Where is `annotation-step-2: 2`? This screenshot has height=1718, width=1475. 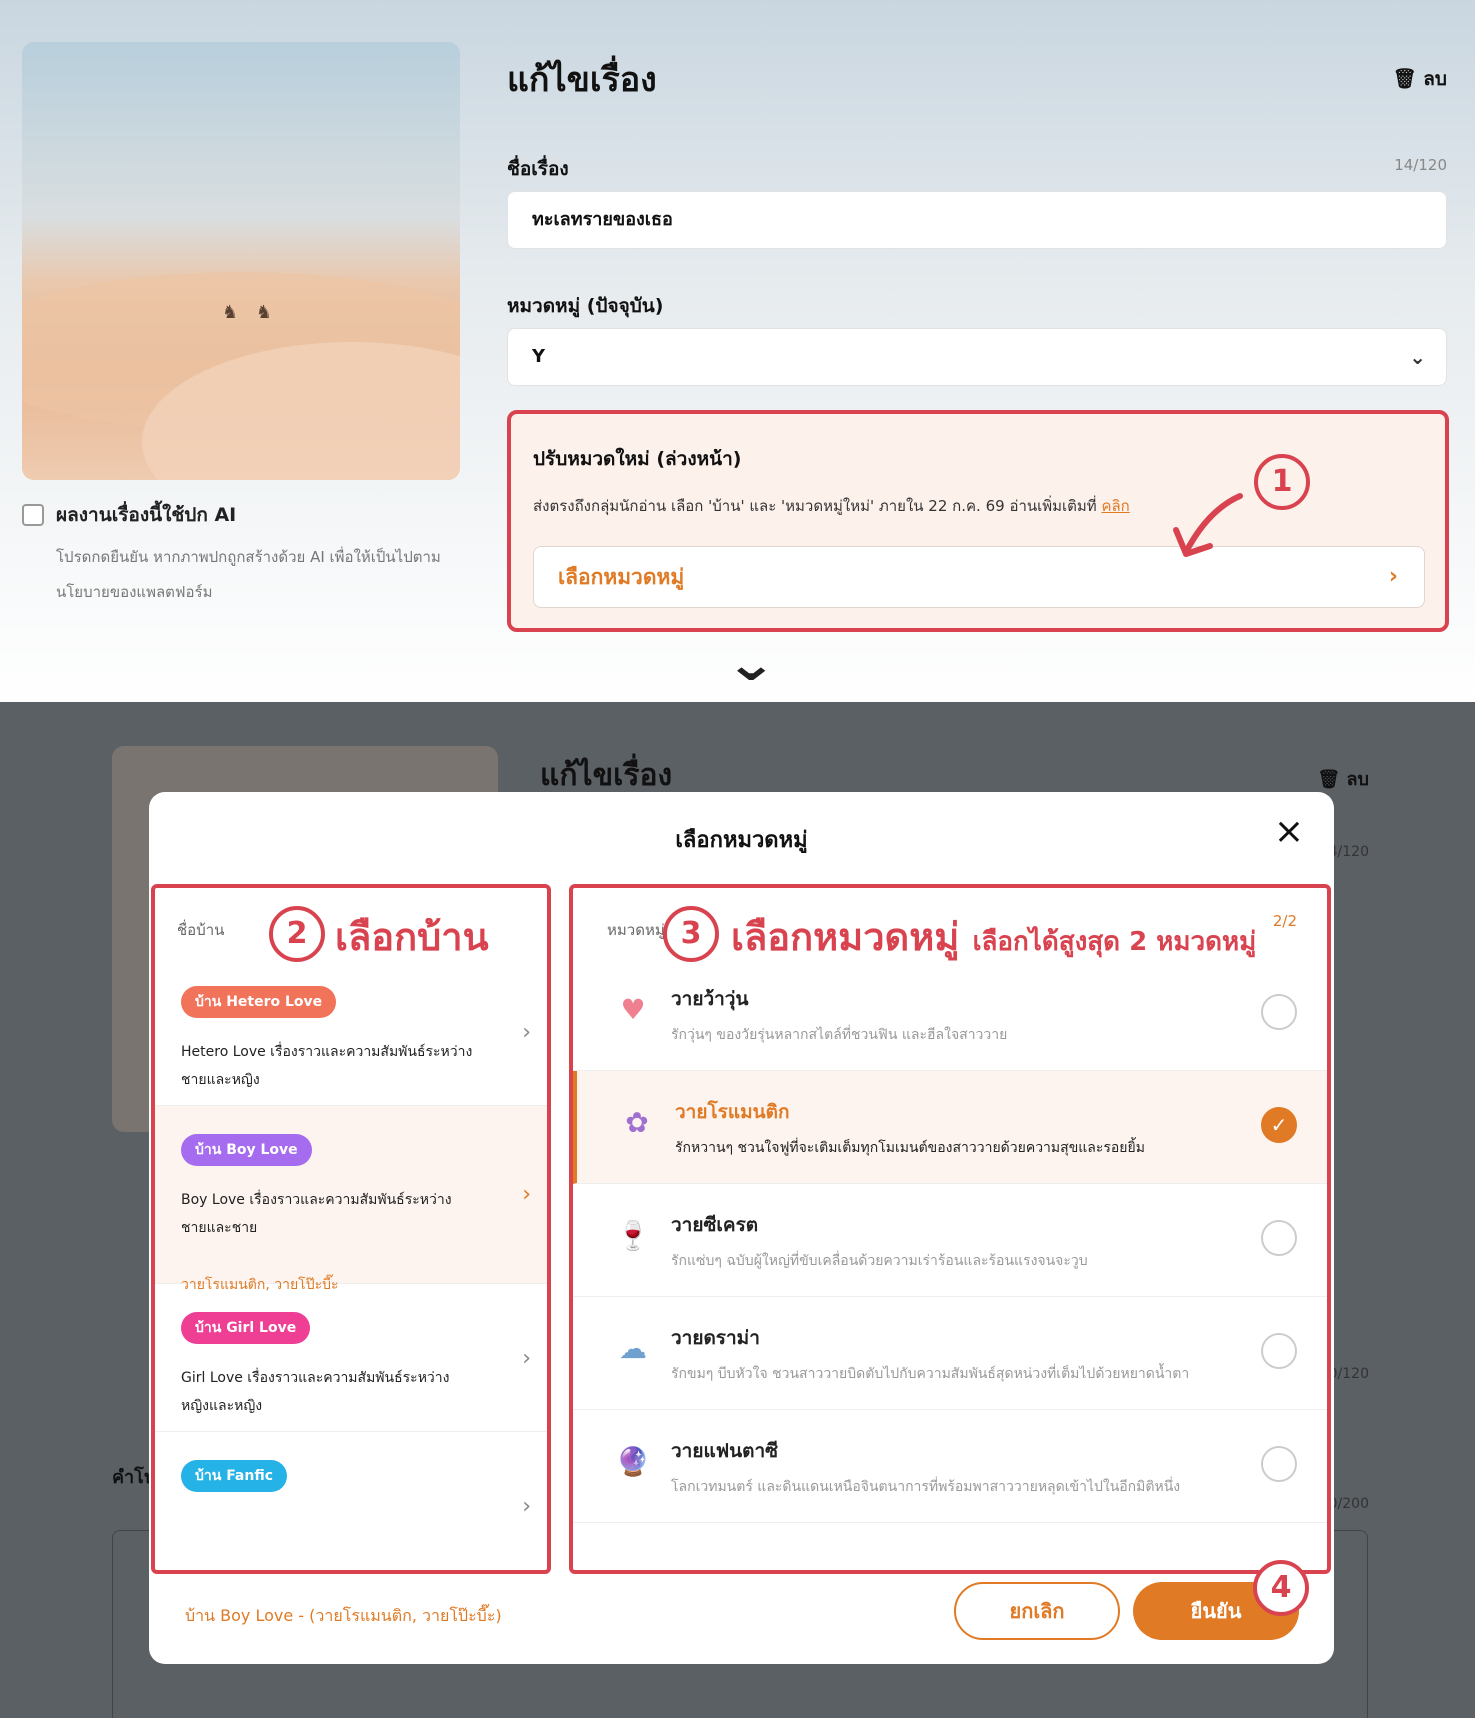 annotation-step-2: 2 is located at coordinates (297, 934).